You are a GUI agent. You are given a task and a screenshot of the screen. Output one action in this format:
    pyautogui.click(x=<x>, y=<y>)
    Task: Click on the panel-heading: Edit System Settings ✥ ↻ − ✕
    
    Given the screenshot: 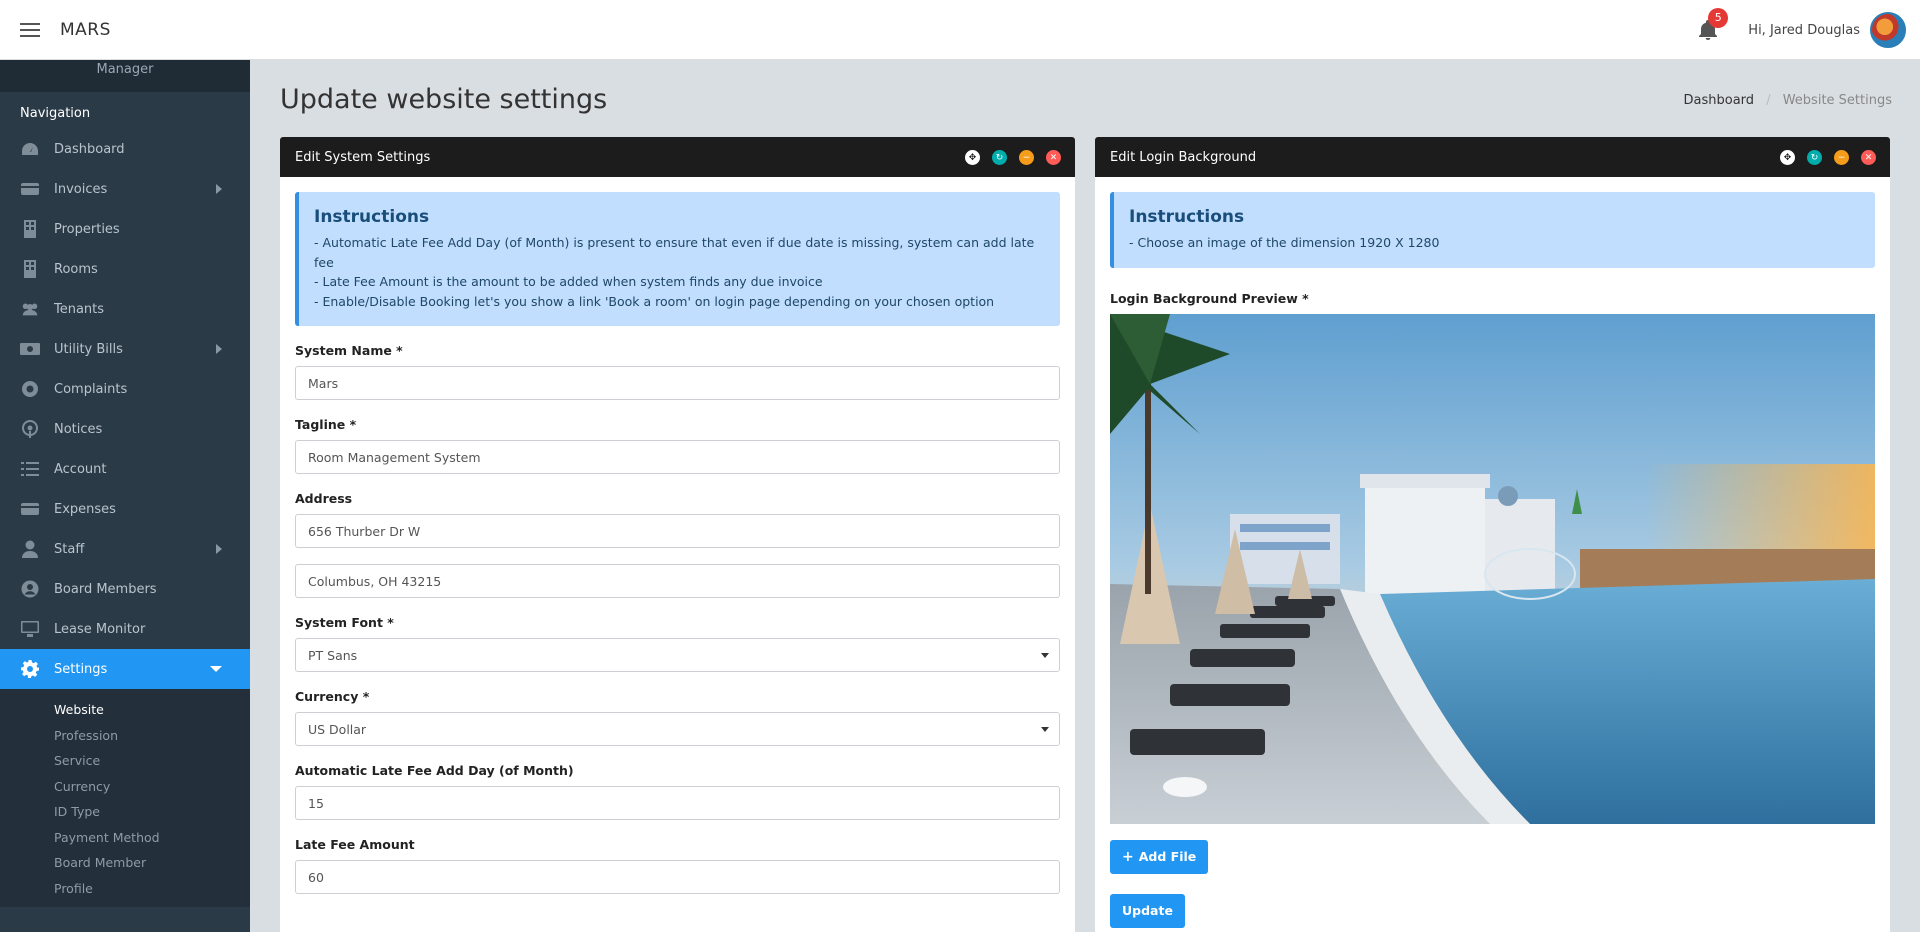 What is the action you would take?
    pyautogui.click(x=677, y=157)
    